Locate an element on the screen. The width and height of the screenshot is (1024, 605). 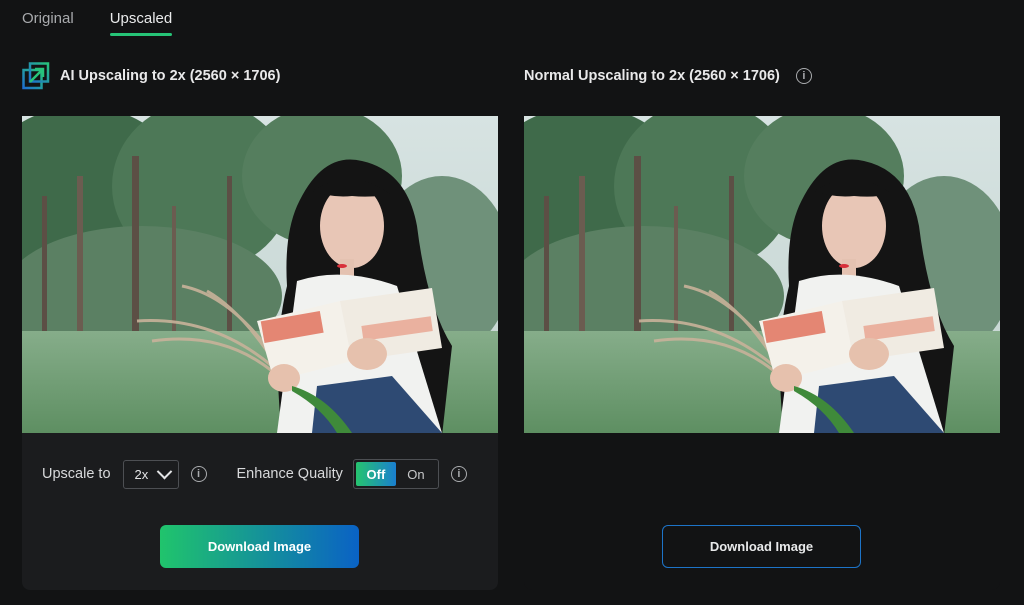
upscale-to-label: Upscale to is located at coordinates (76, 474).